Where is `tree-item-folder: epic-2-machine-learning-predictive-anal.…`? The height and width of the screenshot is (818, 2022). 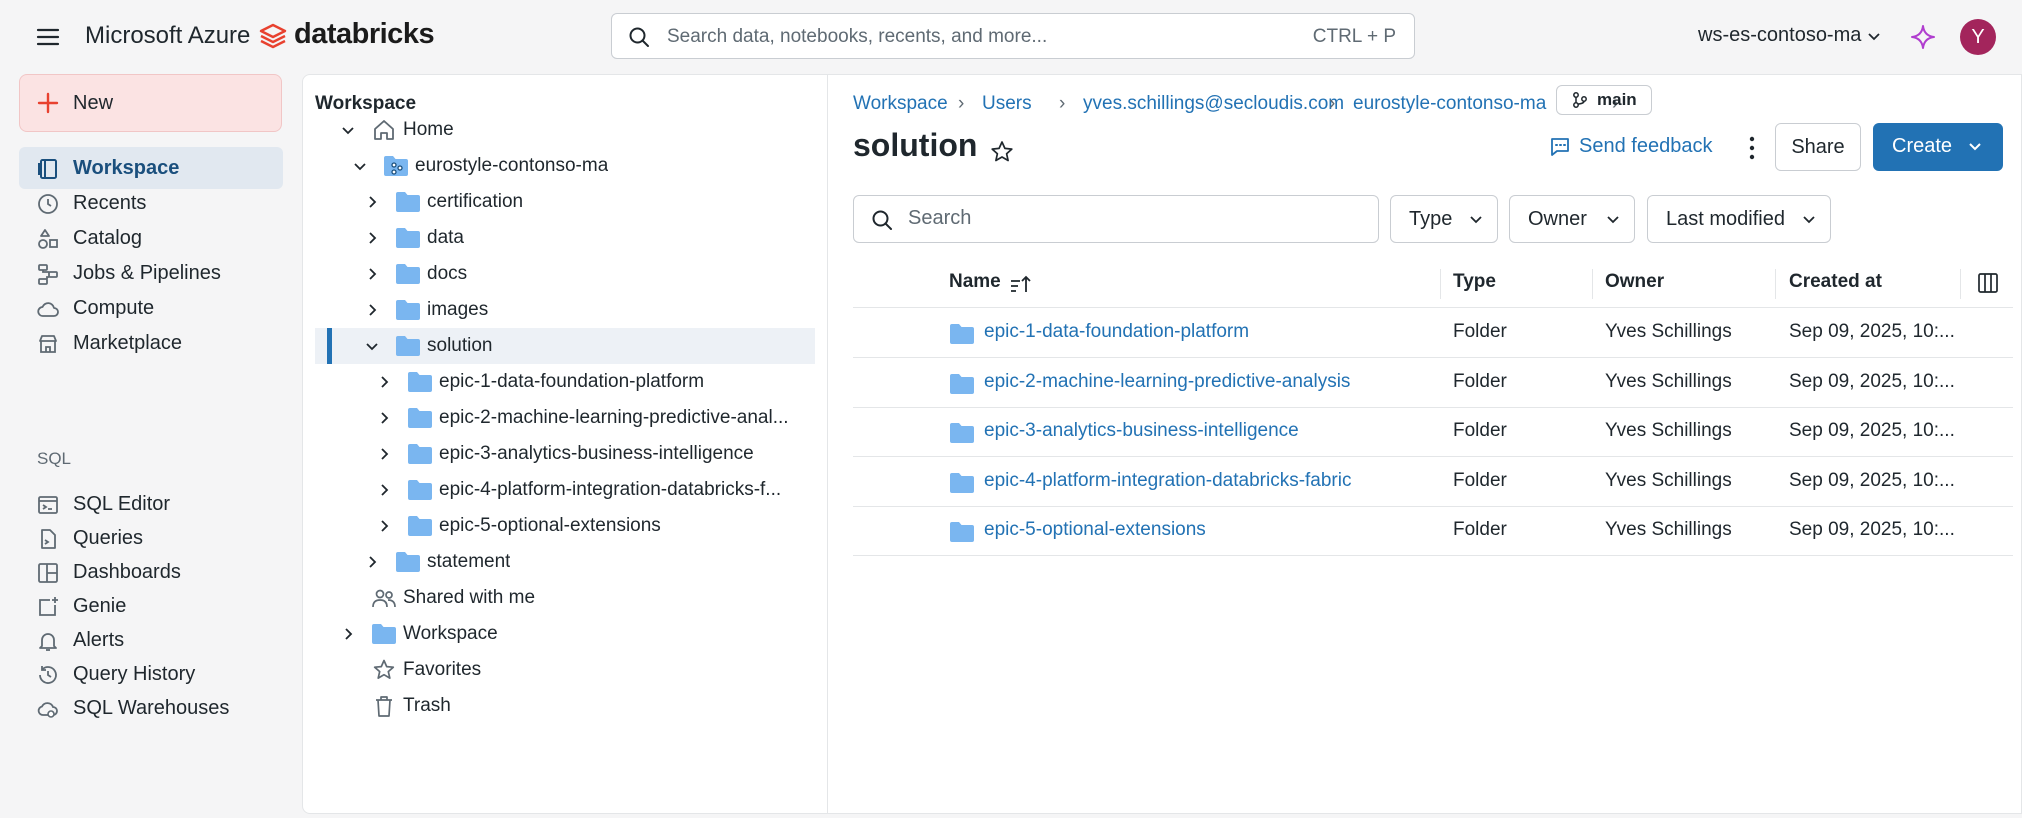
tree-item-folder: epic-2-machine-learning-predictive-anal.… is located at coordinates (559, 418).